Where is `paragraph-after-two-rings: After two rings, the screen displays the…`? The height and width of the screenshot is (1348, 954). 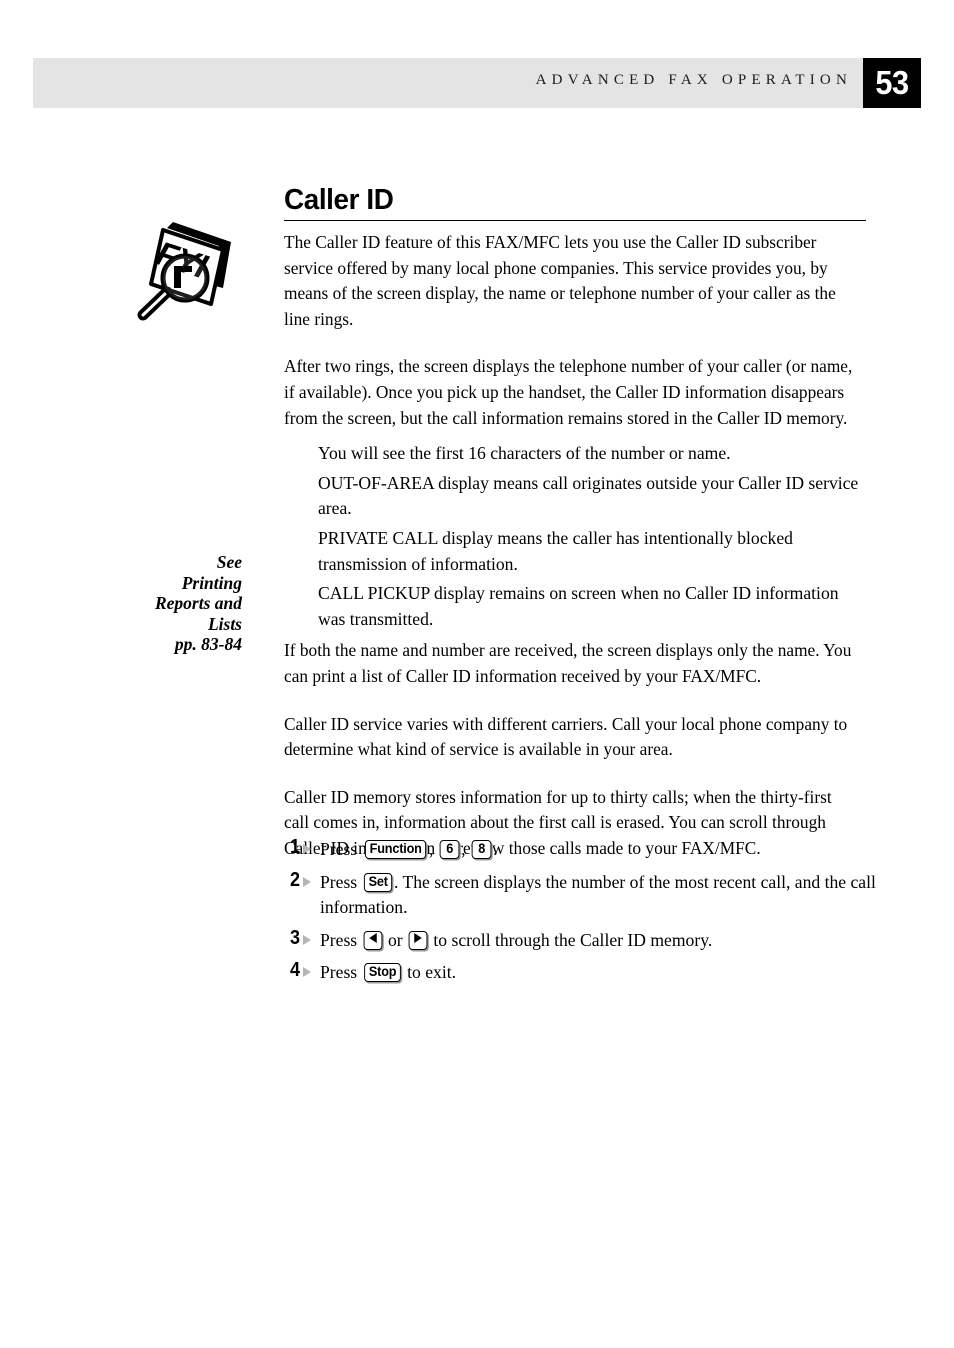
paragraph-after-two-rings: After two rings, the screen displays the… is located at coordinates (568, 392).